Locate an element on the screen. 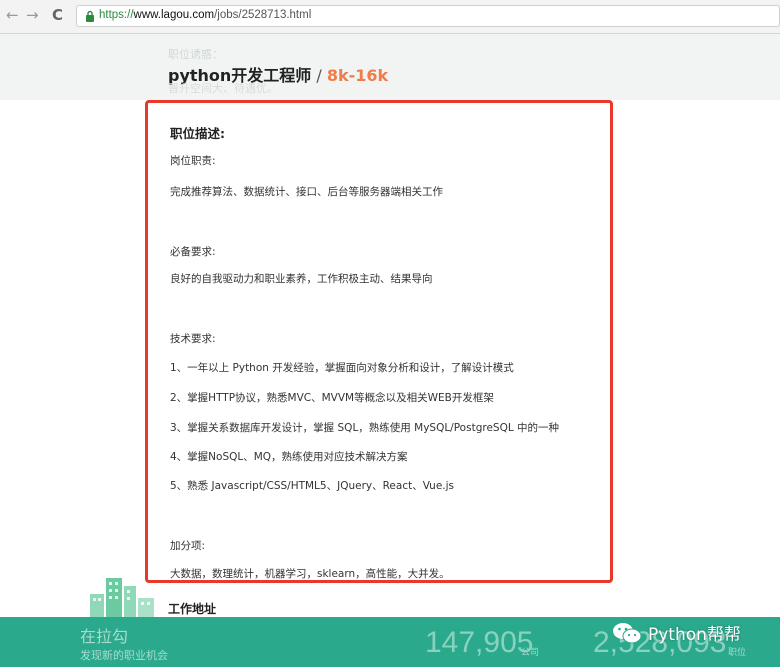 The image size is (780, 667). description-line: 2、掌握HTTP协议，熟悉MVC、MVVM等概念以及相关WEB开发框架 is located at coordinates (332, 398).